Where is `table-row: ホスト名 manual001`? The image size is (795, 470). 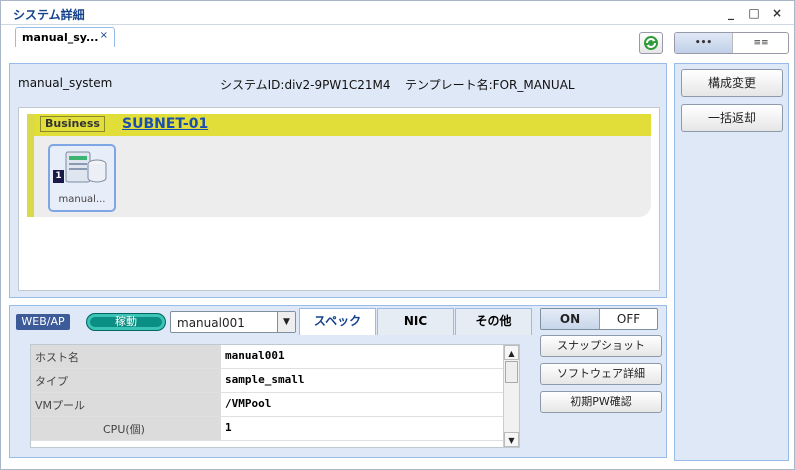
table-row: ホスト名 manual001 is located at coordinates (267, 357).